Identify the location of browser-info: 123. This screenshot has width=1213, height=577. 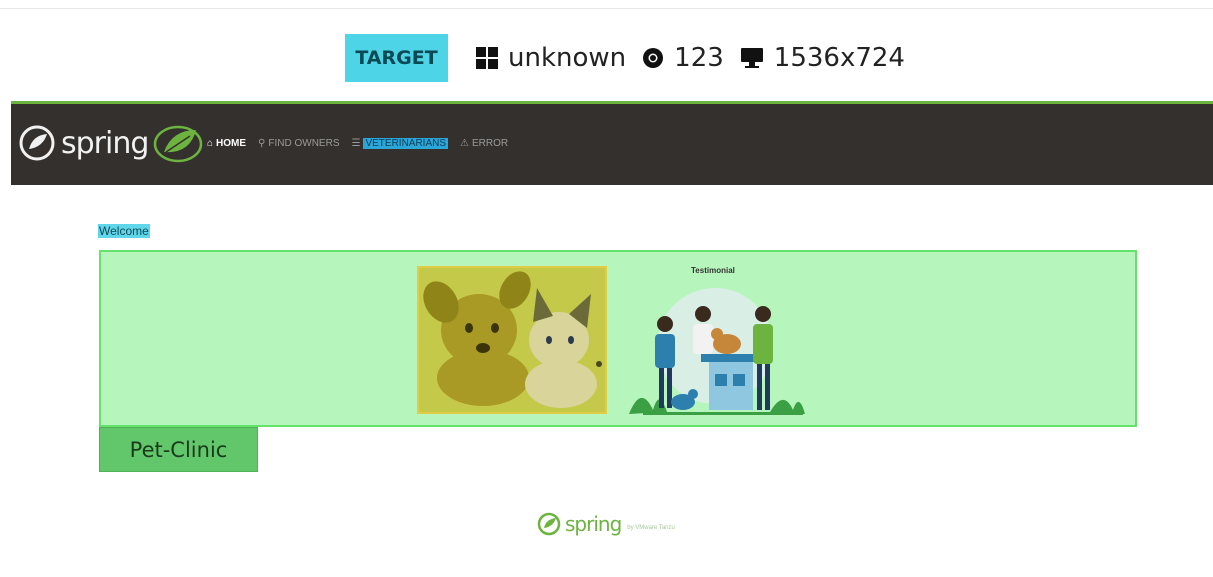
(683, 58).